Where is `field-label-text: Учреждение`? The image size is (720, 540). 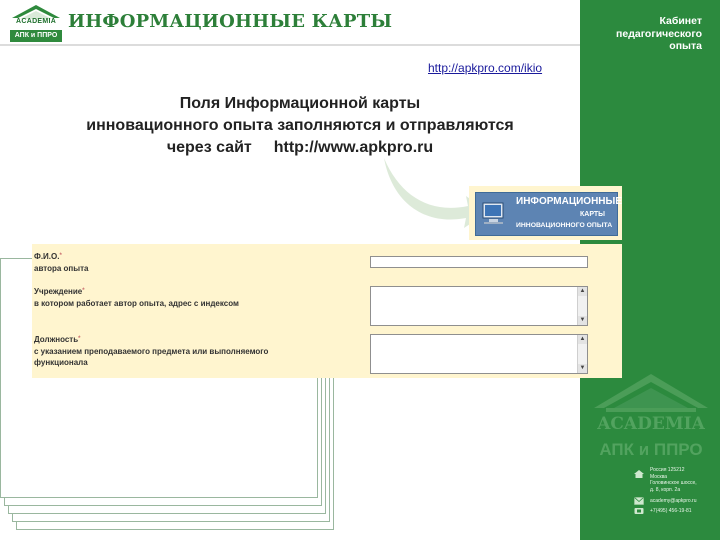 field-label-text: Учреждение is located at coordinates (58, 291).